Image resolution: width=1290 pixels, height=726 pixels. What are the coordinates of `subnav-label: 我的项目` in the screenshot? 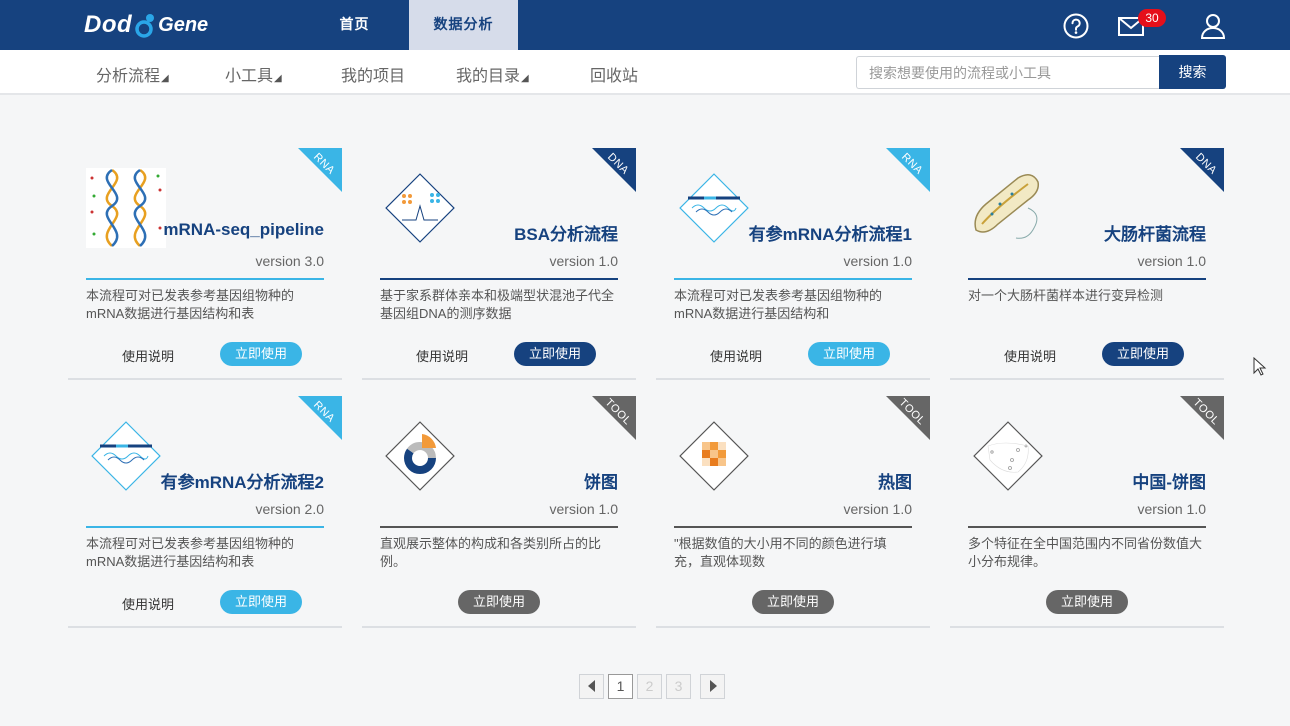 It's located at (373, 76).